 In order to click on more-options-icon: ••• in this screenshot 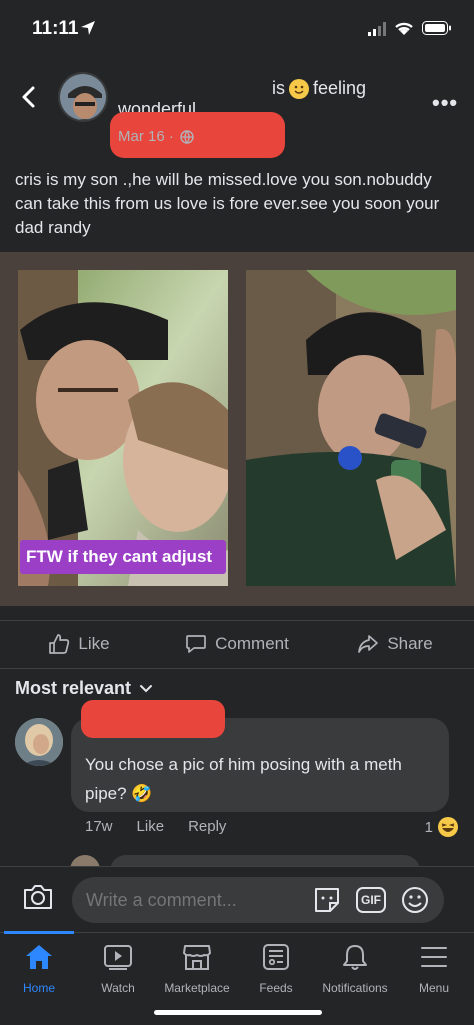, I will do `click(445, 103)`.